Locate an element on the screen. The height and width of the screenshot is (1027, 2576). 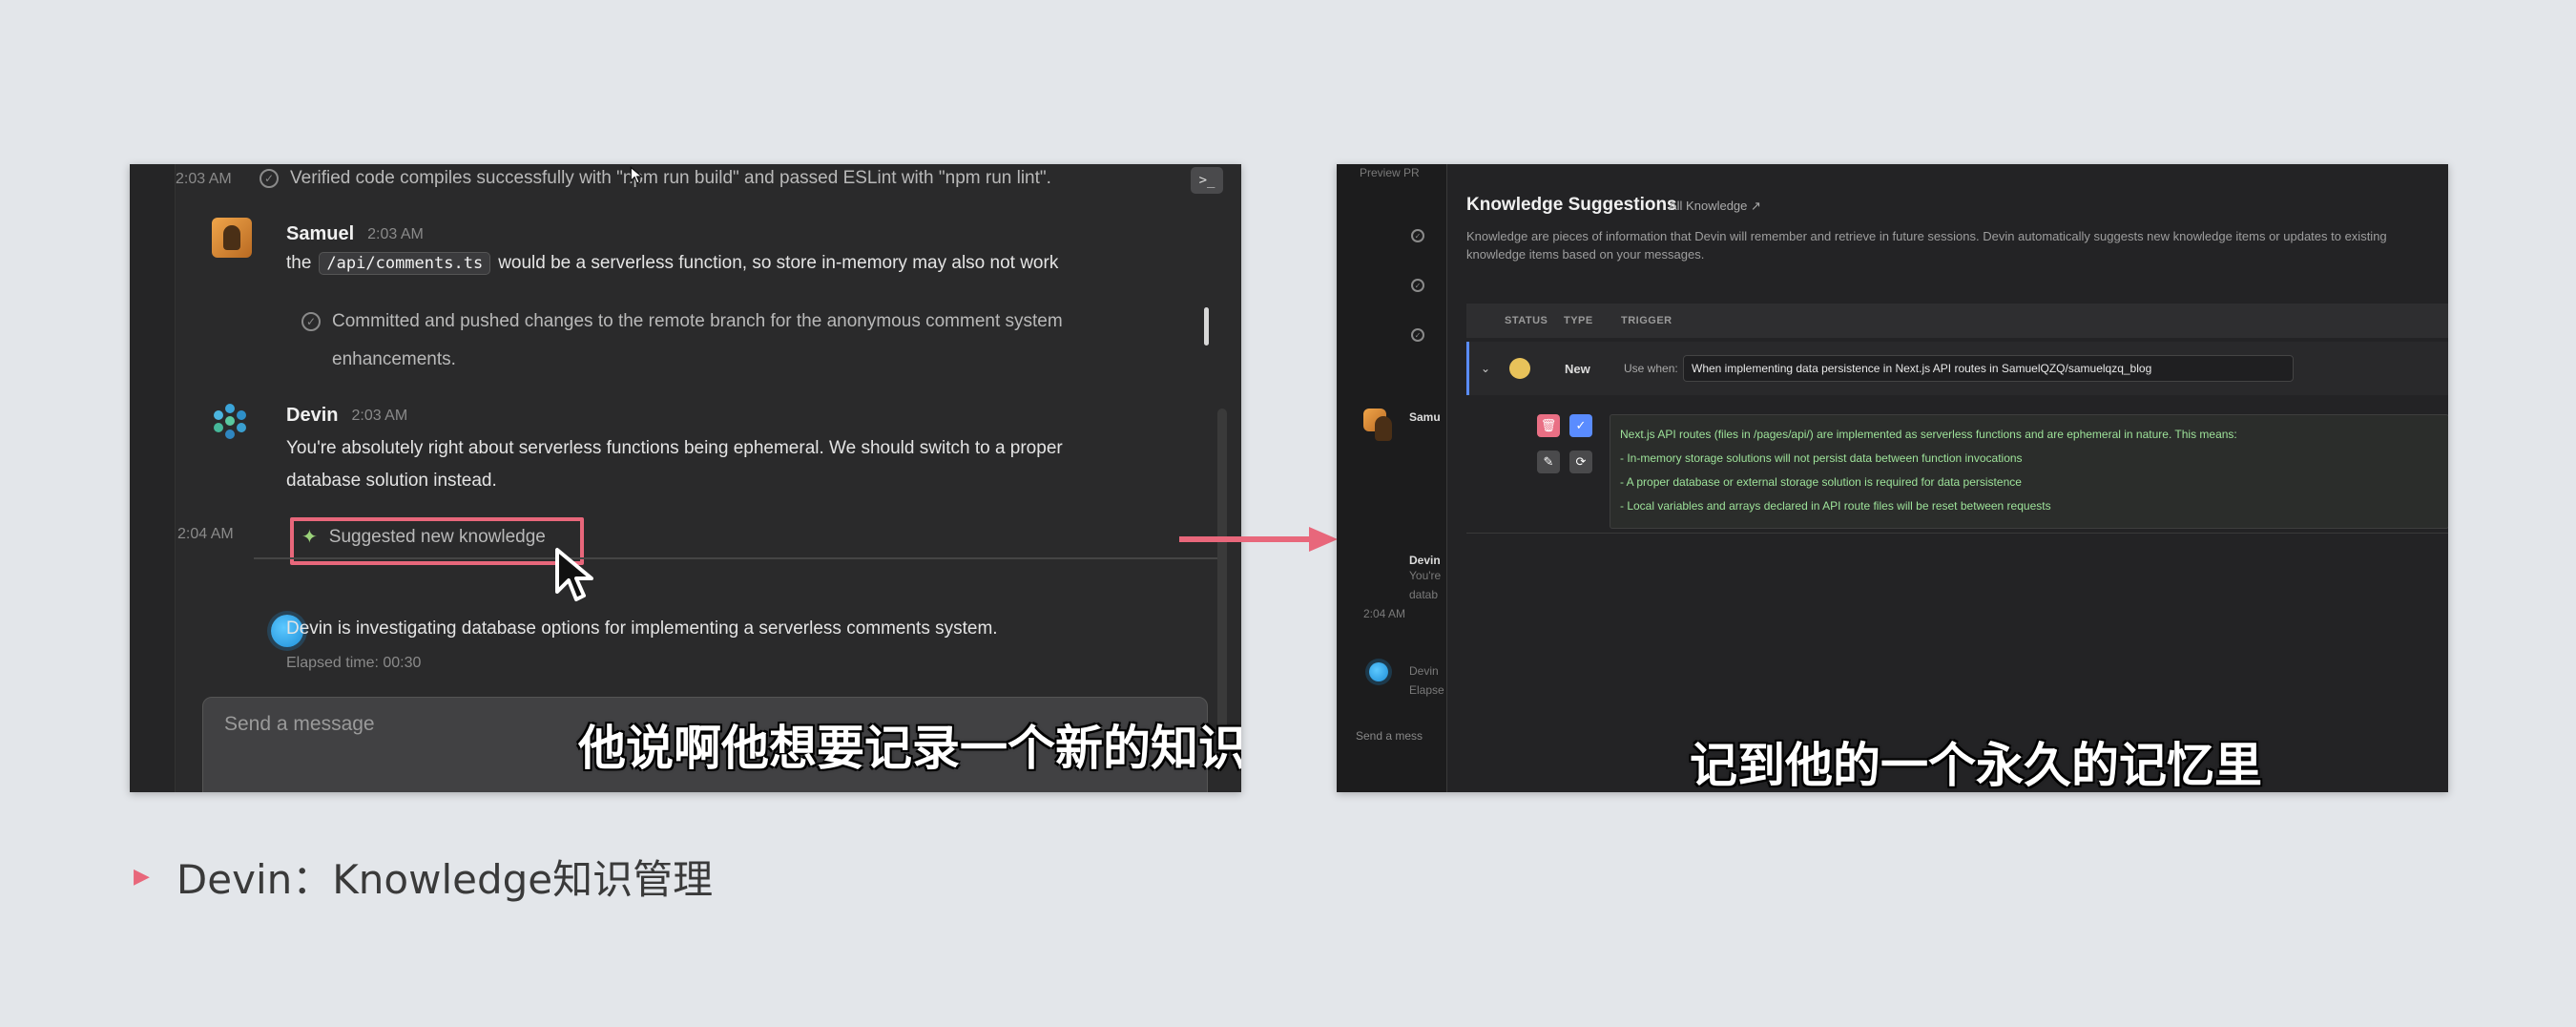
all-knowledge-label: All Knowledge is located at coordinates (1708, 206).